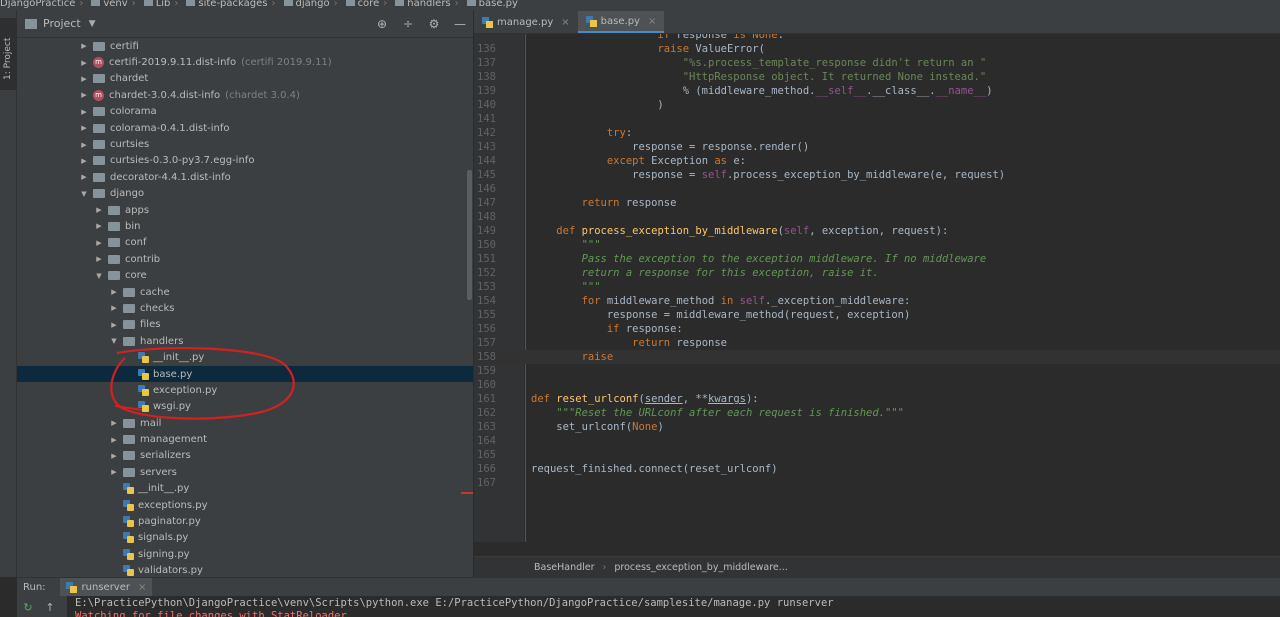 This screenshot has height=617, width=1280. I want to click on line-number: 158, so click(486, 357).